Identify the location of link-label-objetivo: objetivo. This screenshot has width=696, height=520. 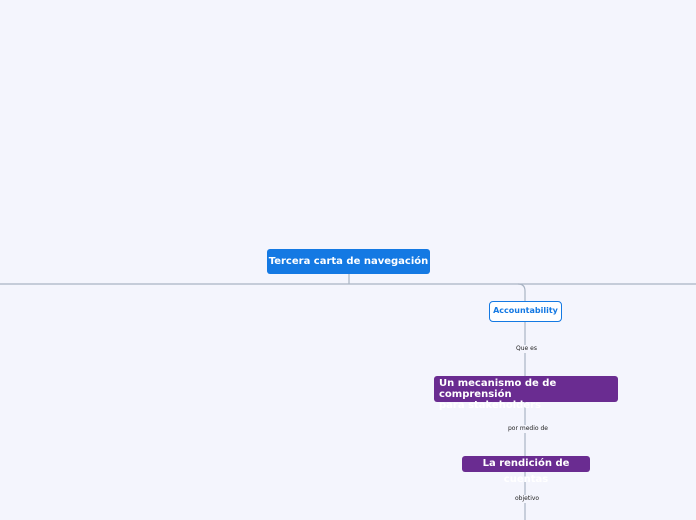
(527, 499).